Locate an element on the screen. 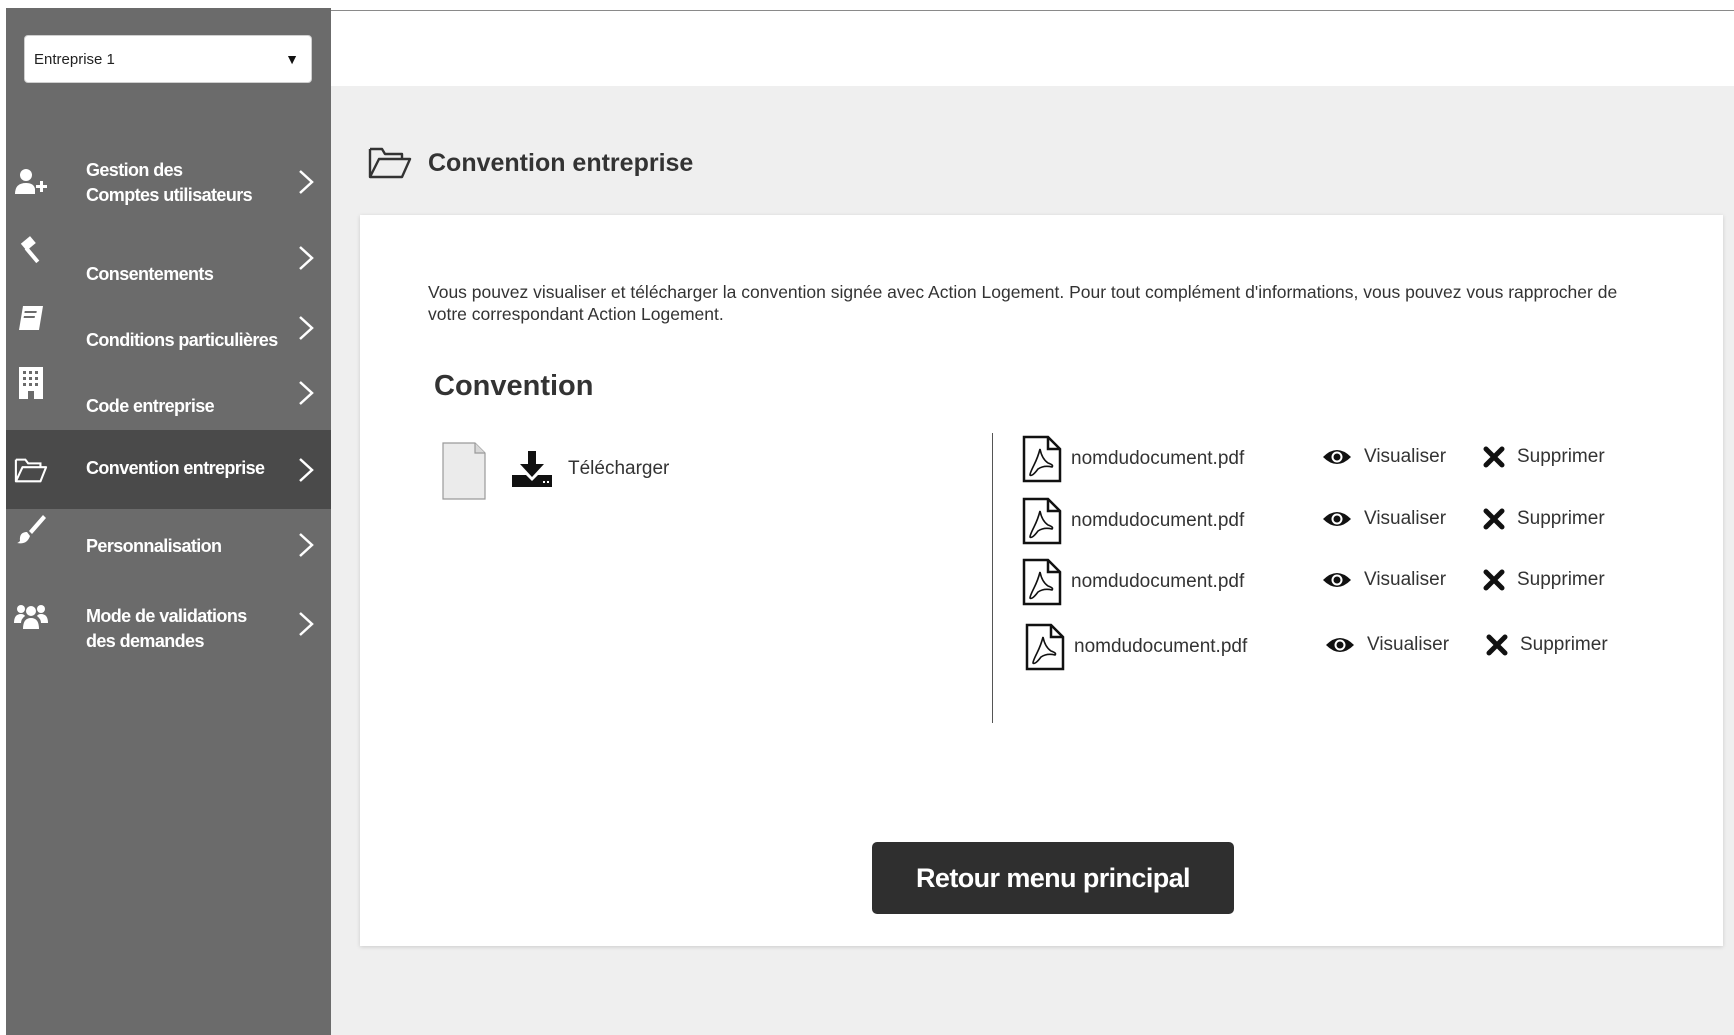  sidebar-item-label: Personnalisation is located at coordinates (154, 546).